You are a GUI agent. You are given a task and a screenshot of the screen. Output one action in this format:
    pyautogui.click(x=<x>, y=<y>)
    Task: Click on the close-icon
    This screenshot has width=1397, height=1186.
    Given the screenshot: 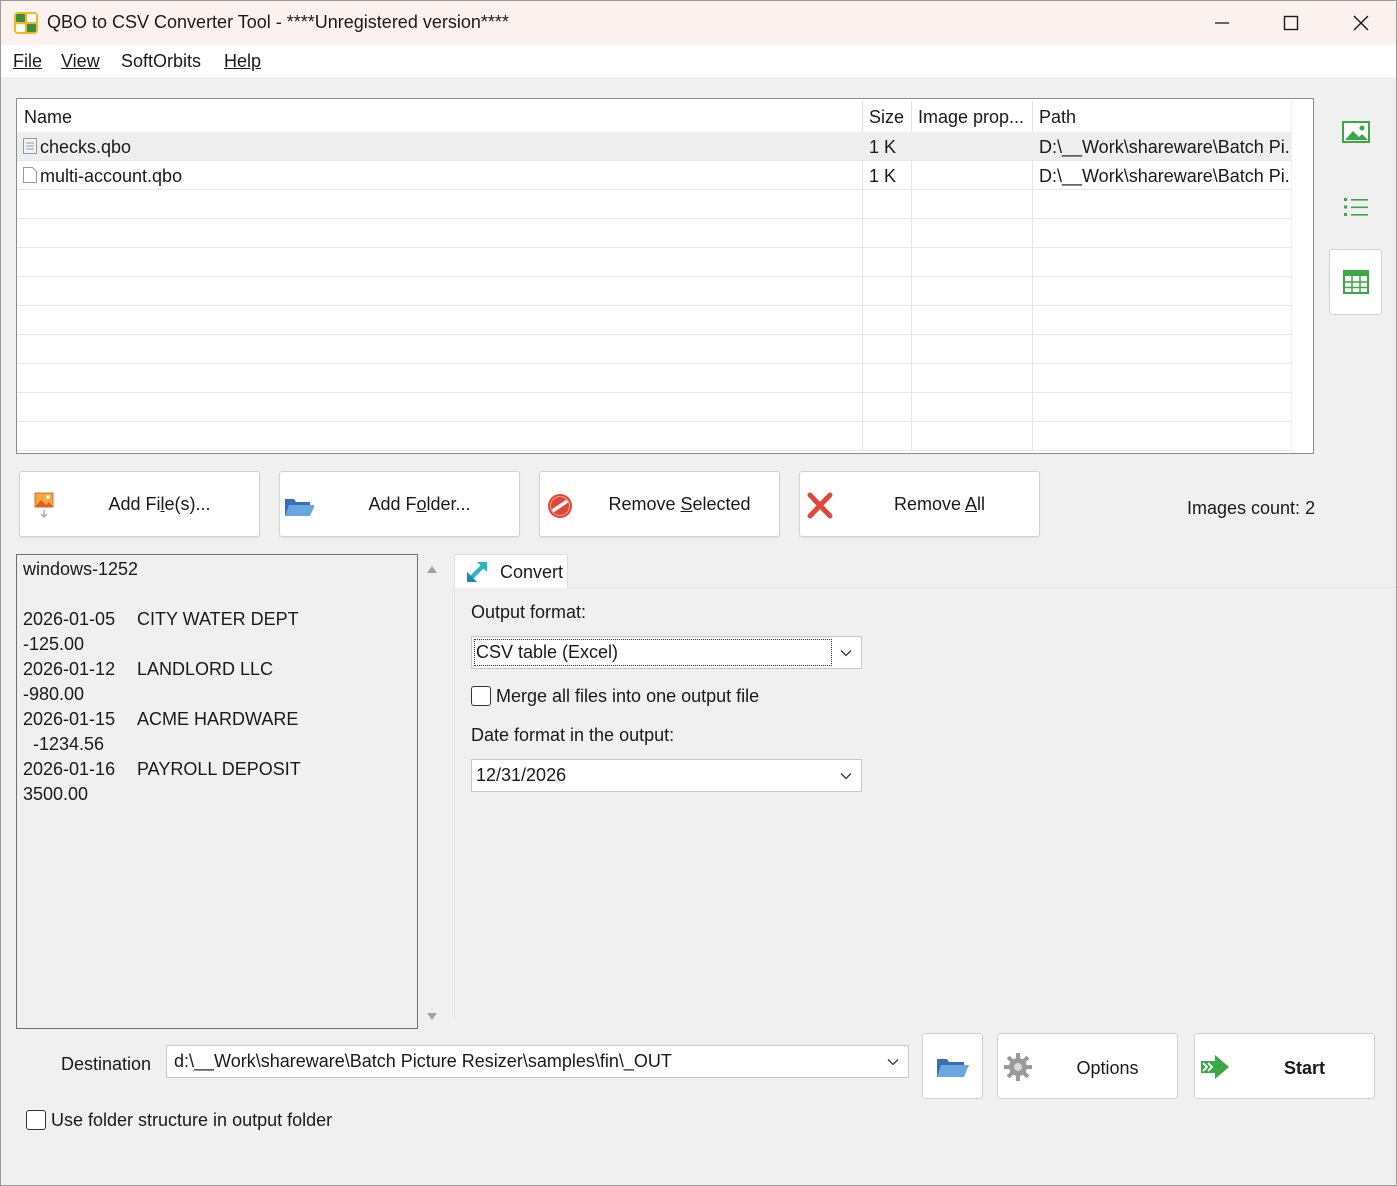 What is the action you would take?
    pyautogui.click(x=1361, y=23)
    